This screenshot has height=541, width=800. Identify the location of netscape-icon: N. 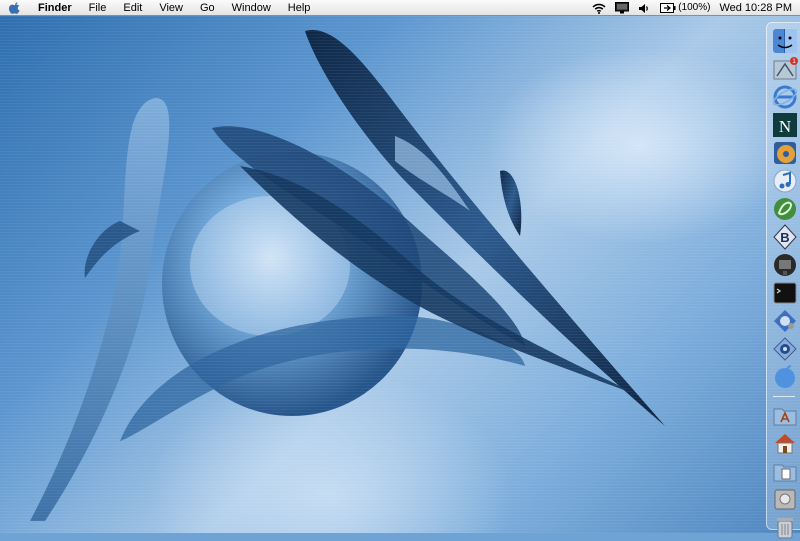
(785, 125).